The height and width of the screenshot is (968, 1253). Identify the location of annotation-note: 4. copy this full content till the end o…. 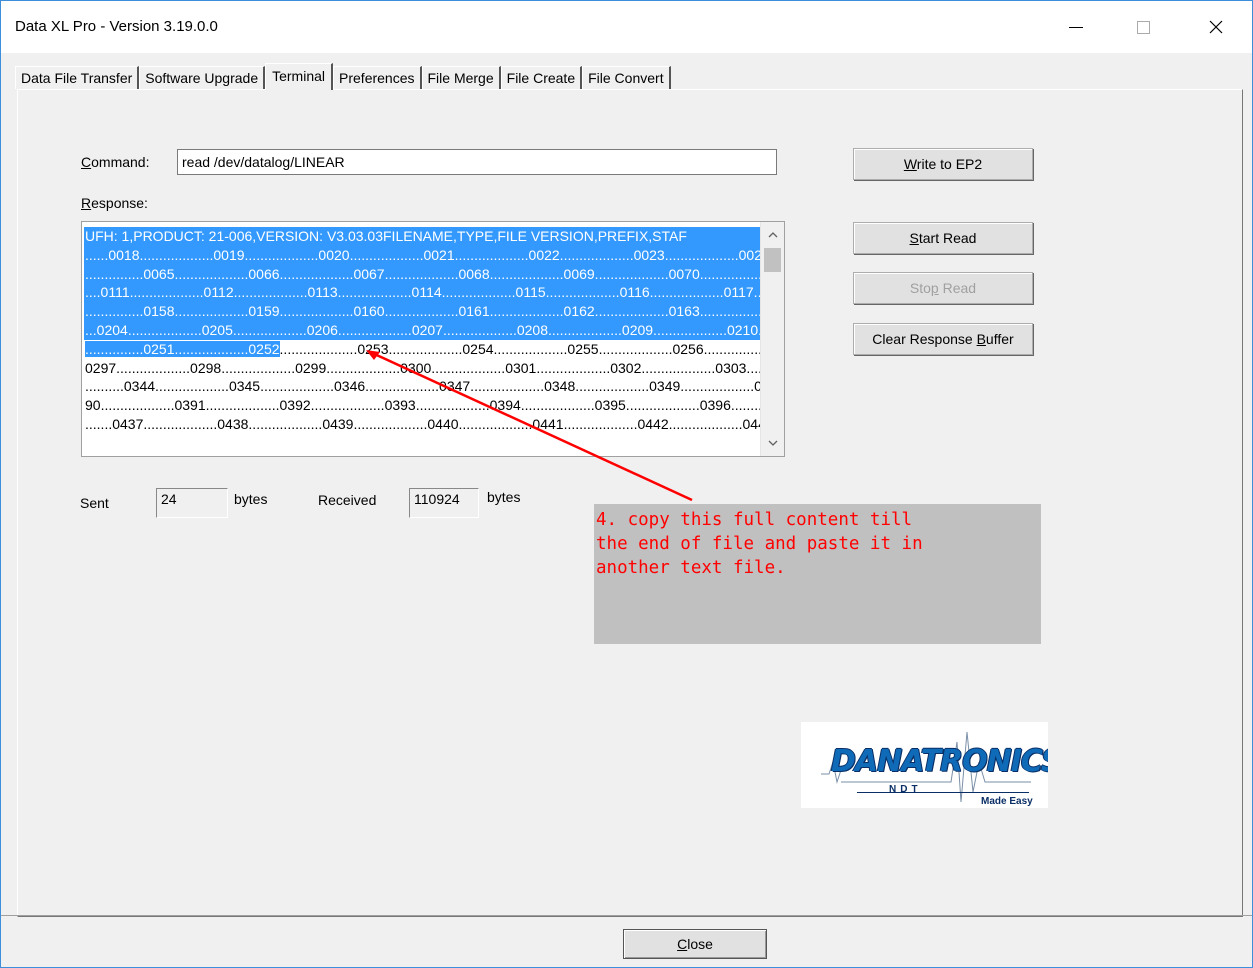
(817, 574).